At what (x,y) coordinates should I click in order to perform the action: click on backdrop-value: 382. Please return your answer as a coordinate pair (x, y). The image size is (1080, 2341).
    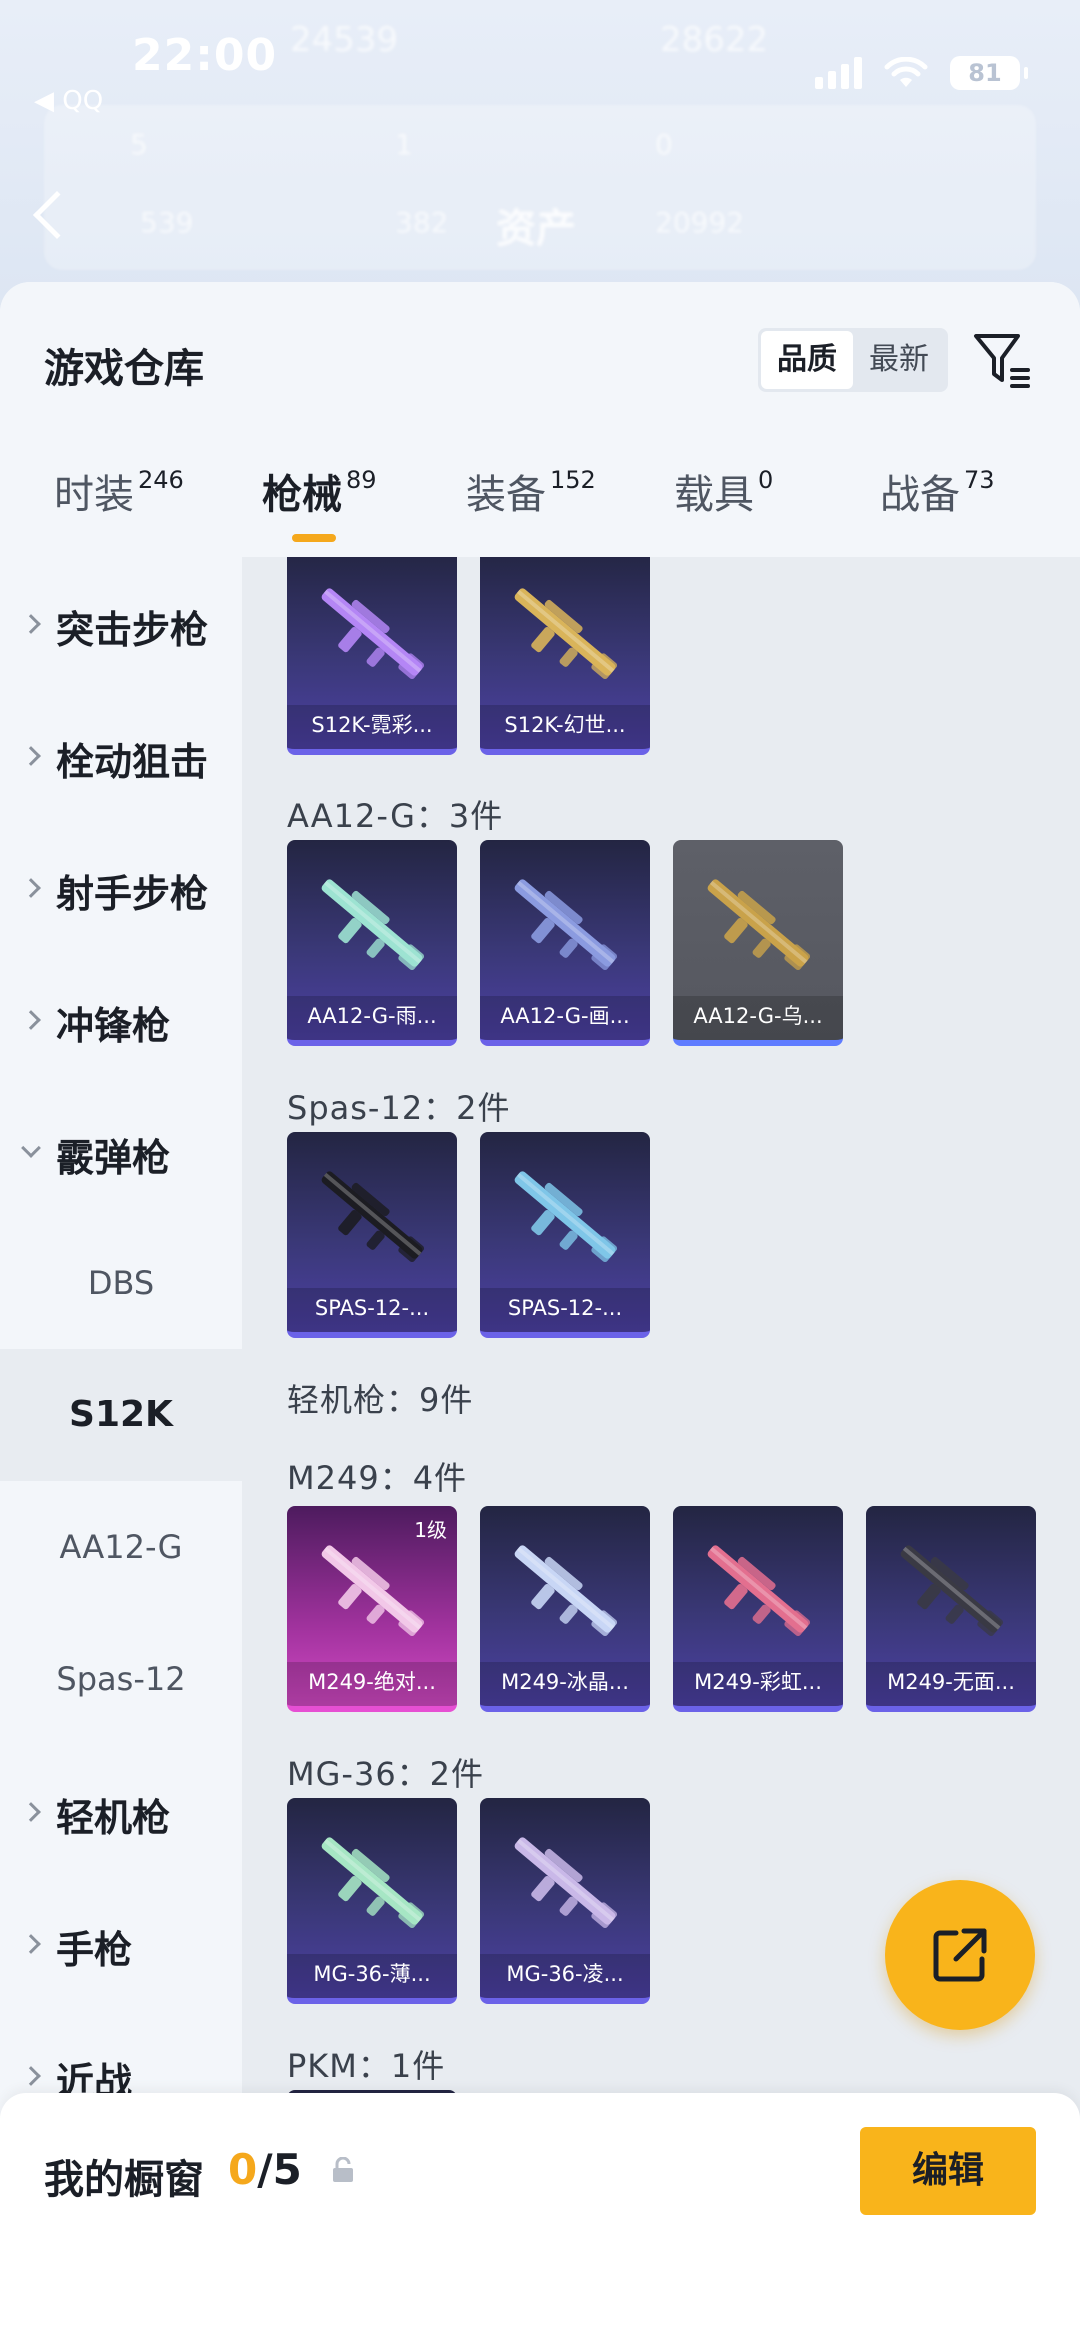
    Looking at the image, I should click on (422, 222).